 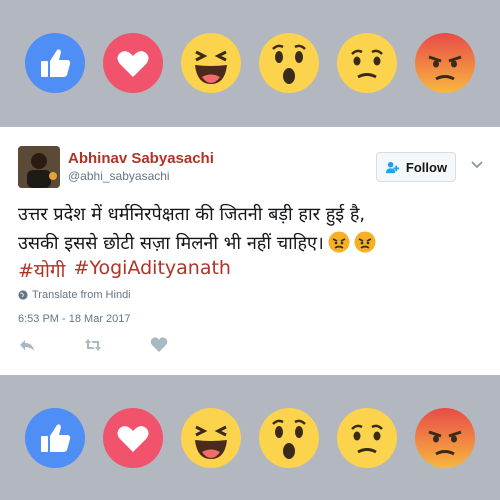 I want to click on tweet-actions, so click(x=93, y=345).